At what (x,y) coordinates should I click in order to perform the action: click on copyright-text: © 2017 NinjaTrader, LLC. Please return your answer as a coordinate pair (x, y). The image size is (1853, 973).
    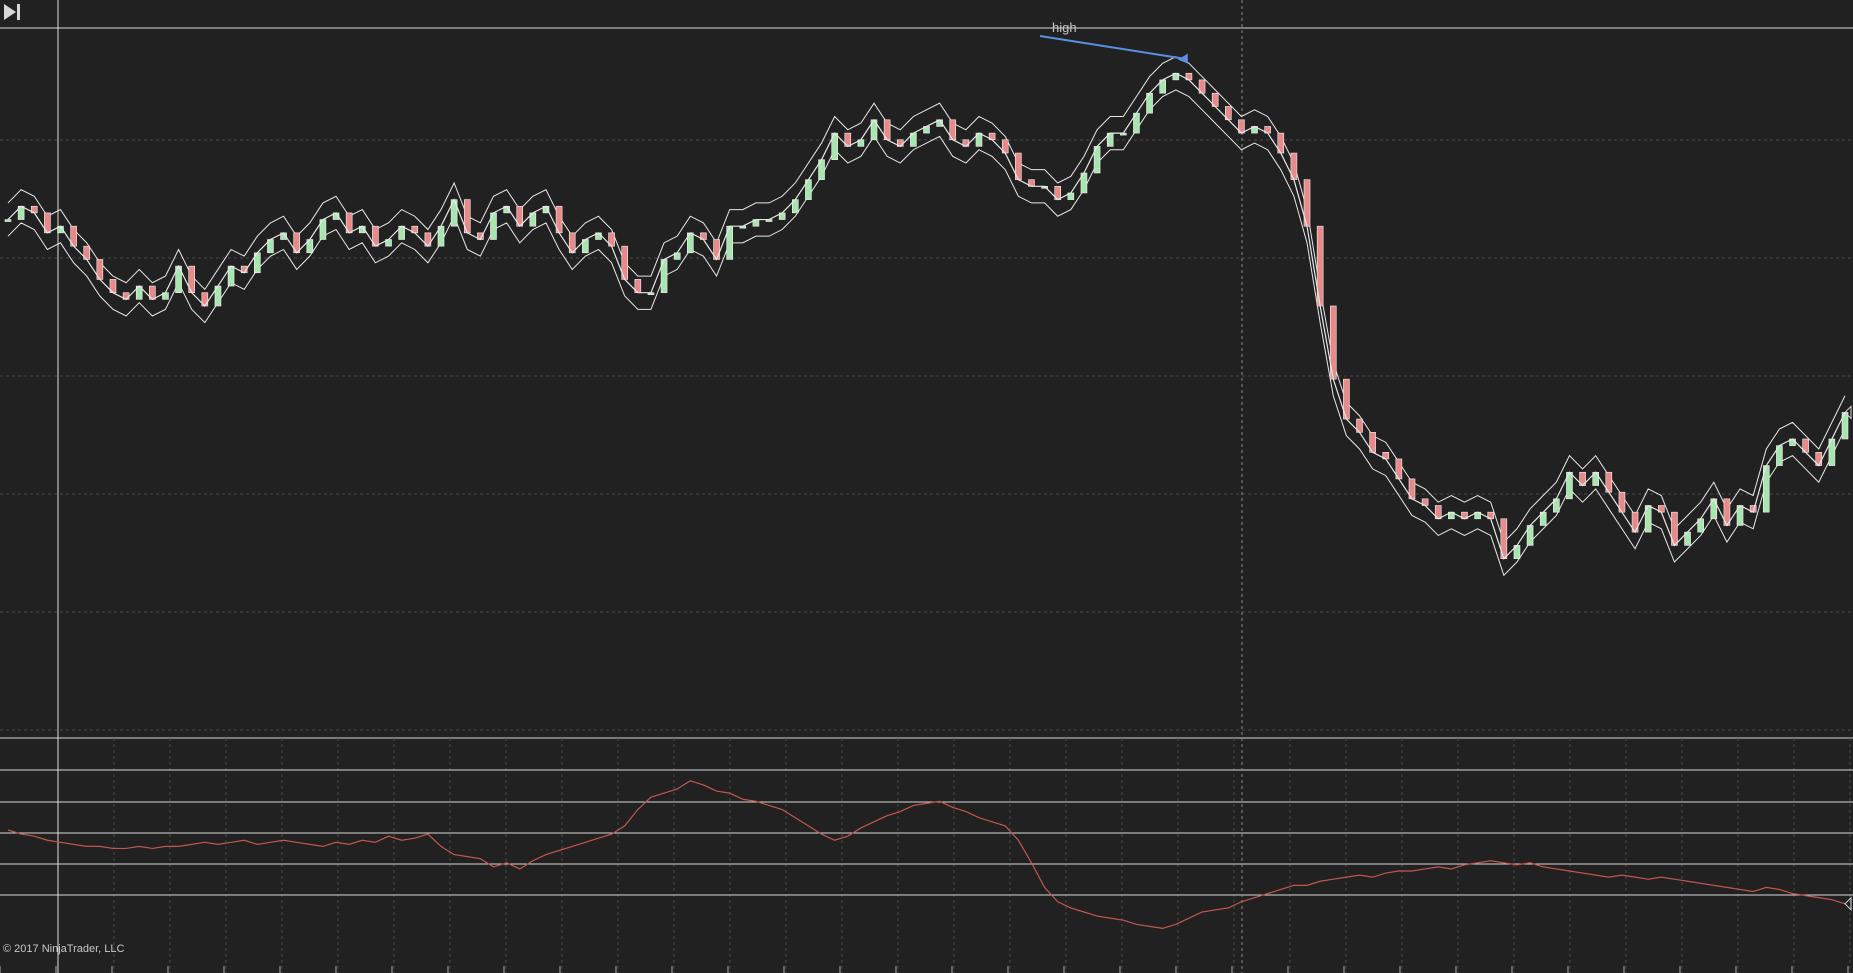
    Looking at the image, I should click on (64, 949).